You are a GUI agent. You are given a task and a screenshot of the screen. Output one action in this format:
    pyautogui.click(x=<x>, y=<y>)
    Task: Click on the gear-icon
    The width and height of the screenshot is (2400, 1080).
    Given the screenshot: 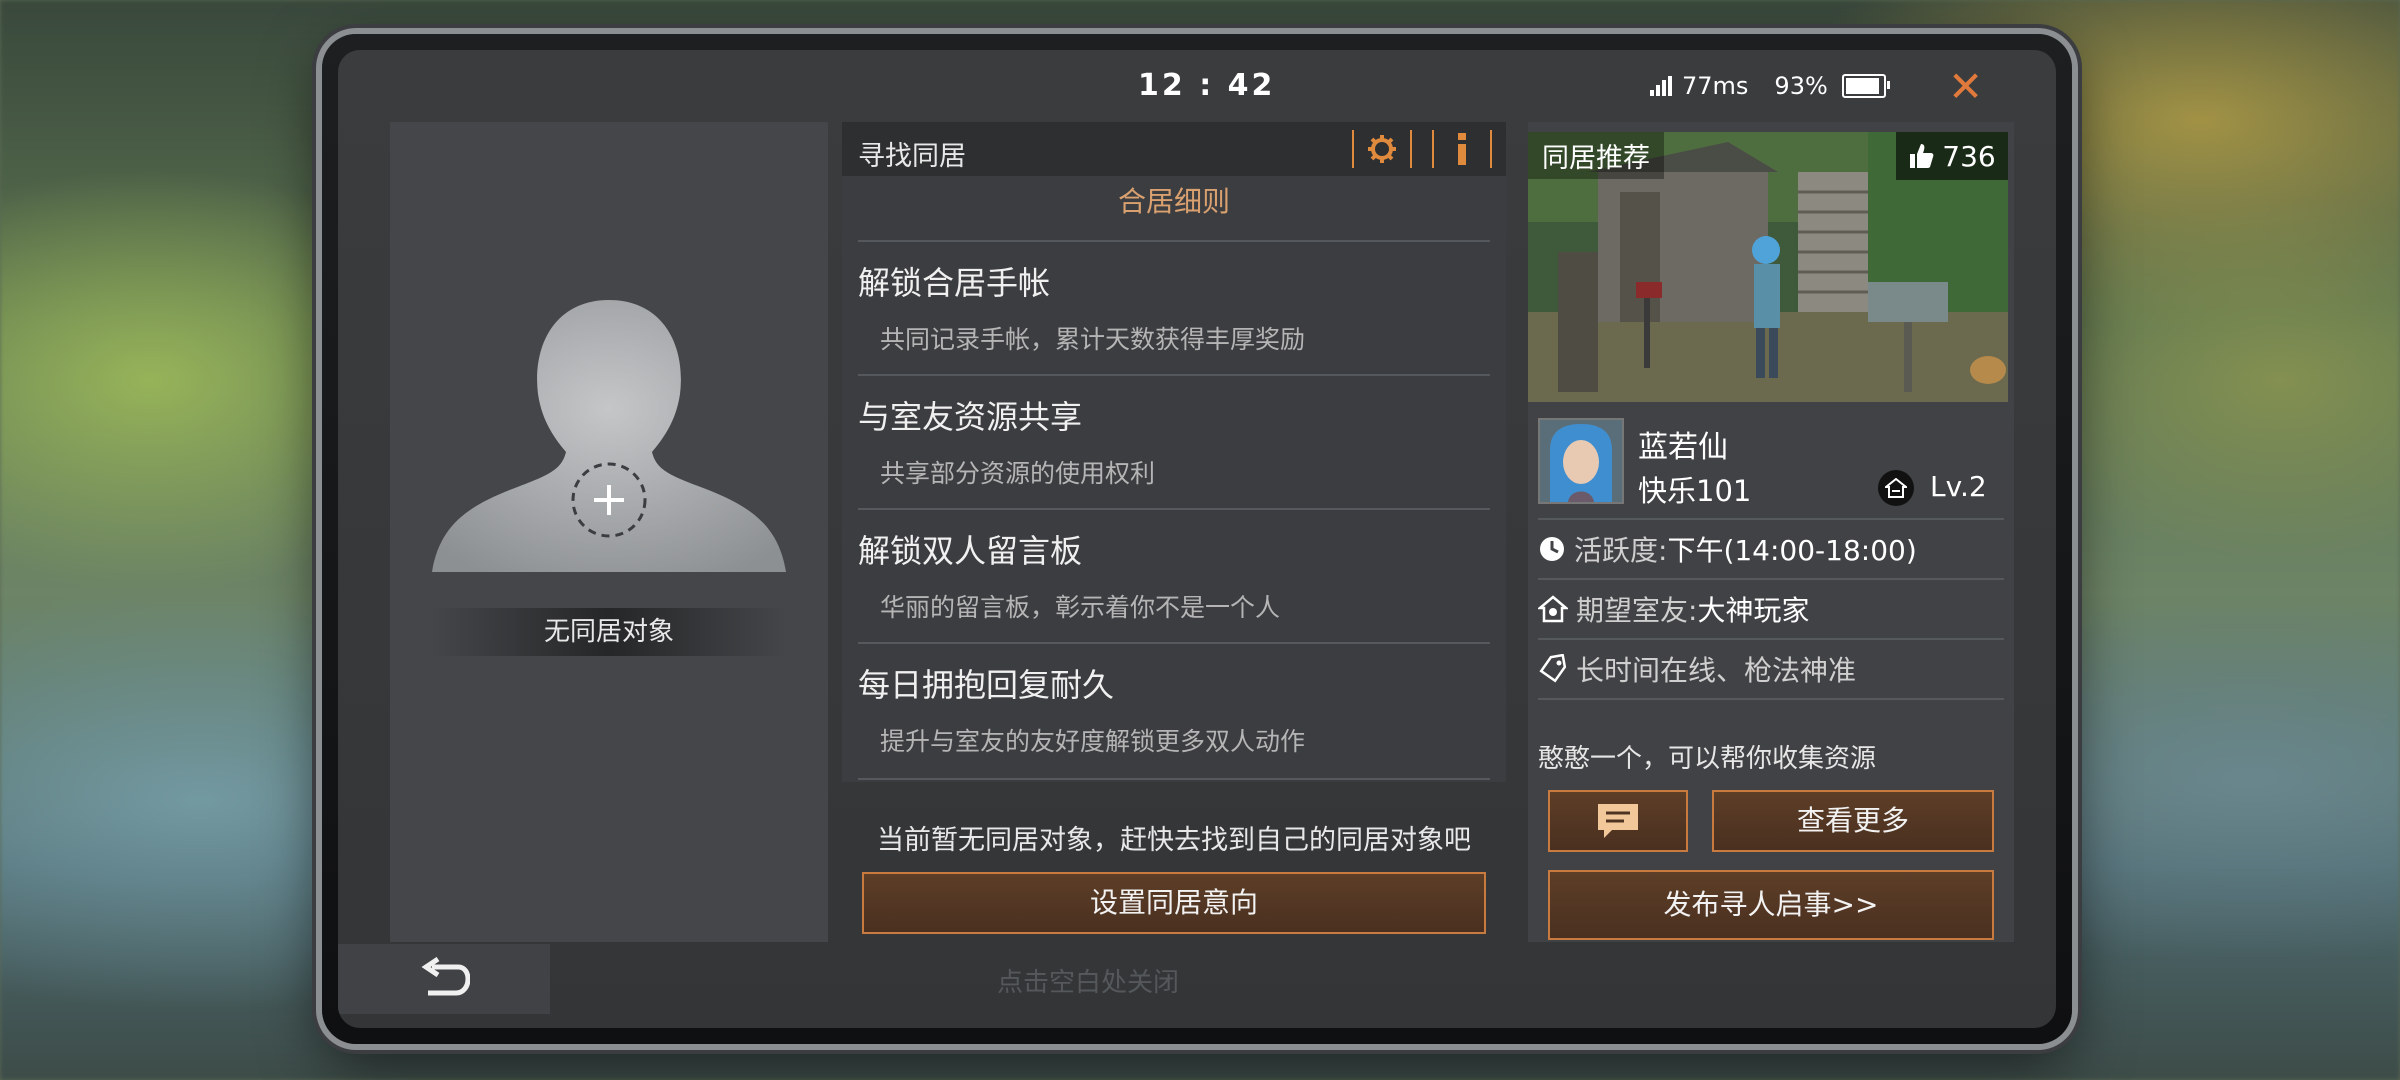 What is the action you would take?
    pyautogui.click(x=1382, y=149)
    